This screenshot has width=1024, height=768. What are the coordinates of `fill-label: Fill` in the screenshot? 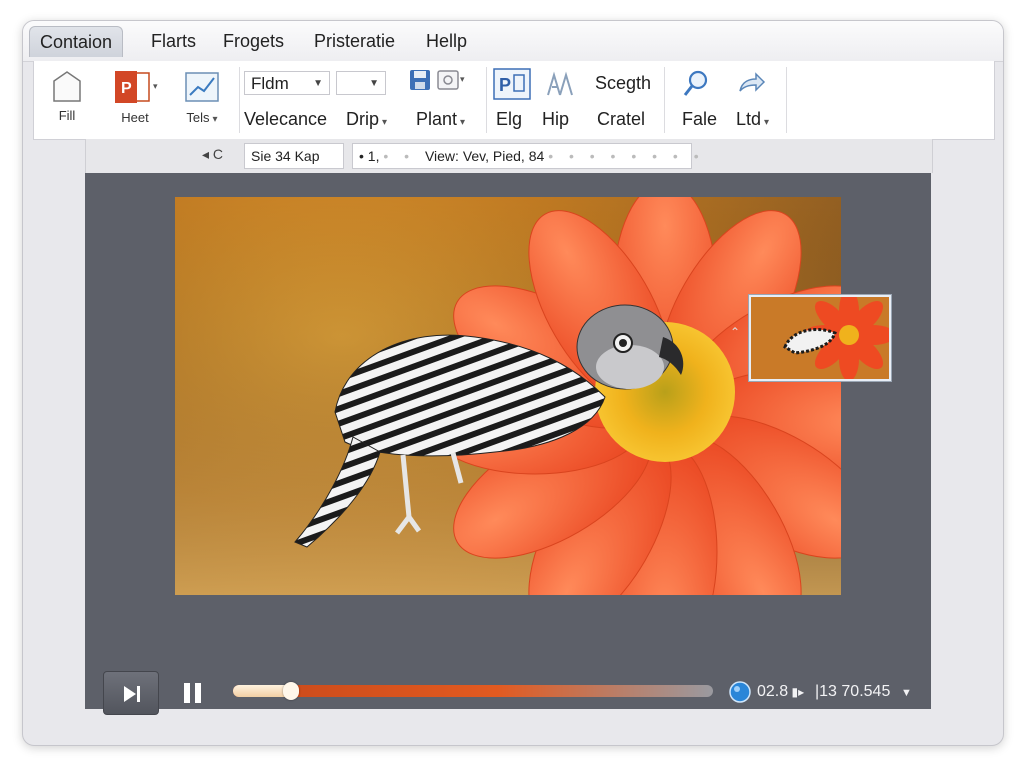 It's located at (67, 115).